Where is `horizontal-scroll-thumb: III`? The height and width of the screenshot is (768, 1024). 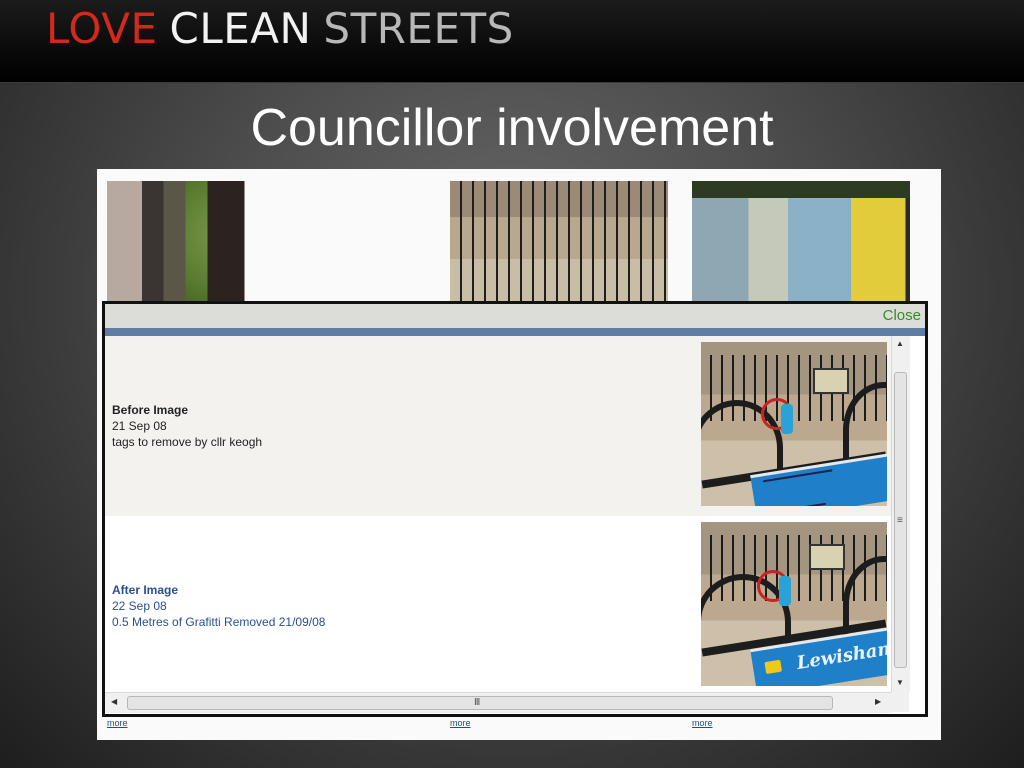
horizontal-scroll-thumb: III is located at coordinates (480, 703).